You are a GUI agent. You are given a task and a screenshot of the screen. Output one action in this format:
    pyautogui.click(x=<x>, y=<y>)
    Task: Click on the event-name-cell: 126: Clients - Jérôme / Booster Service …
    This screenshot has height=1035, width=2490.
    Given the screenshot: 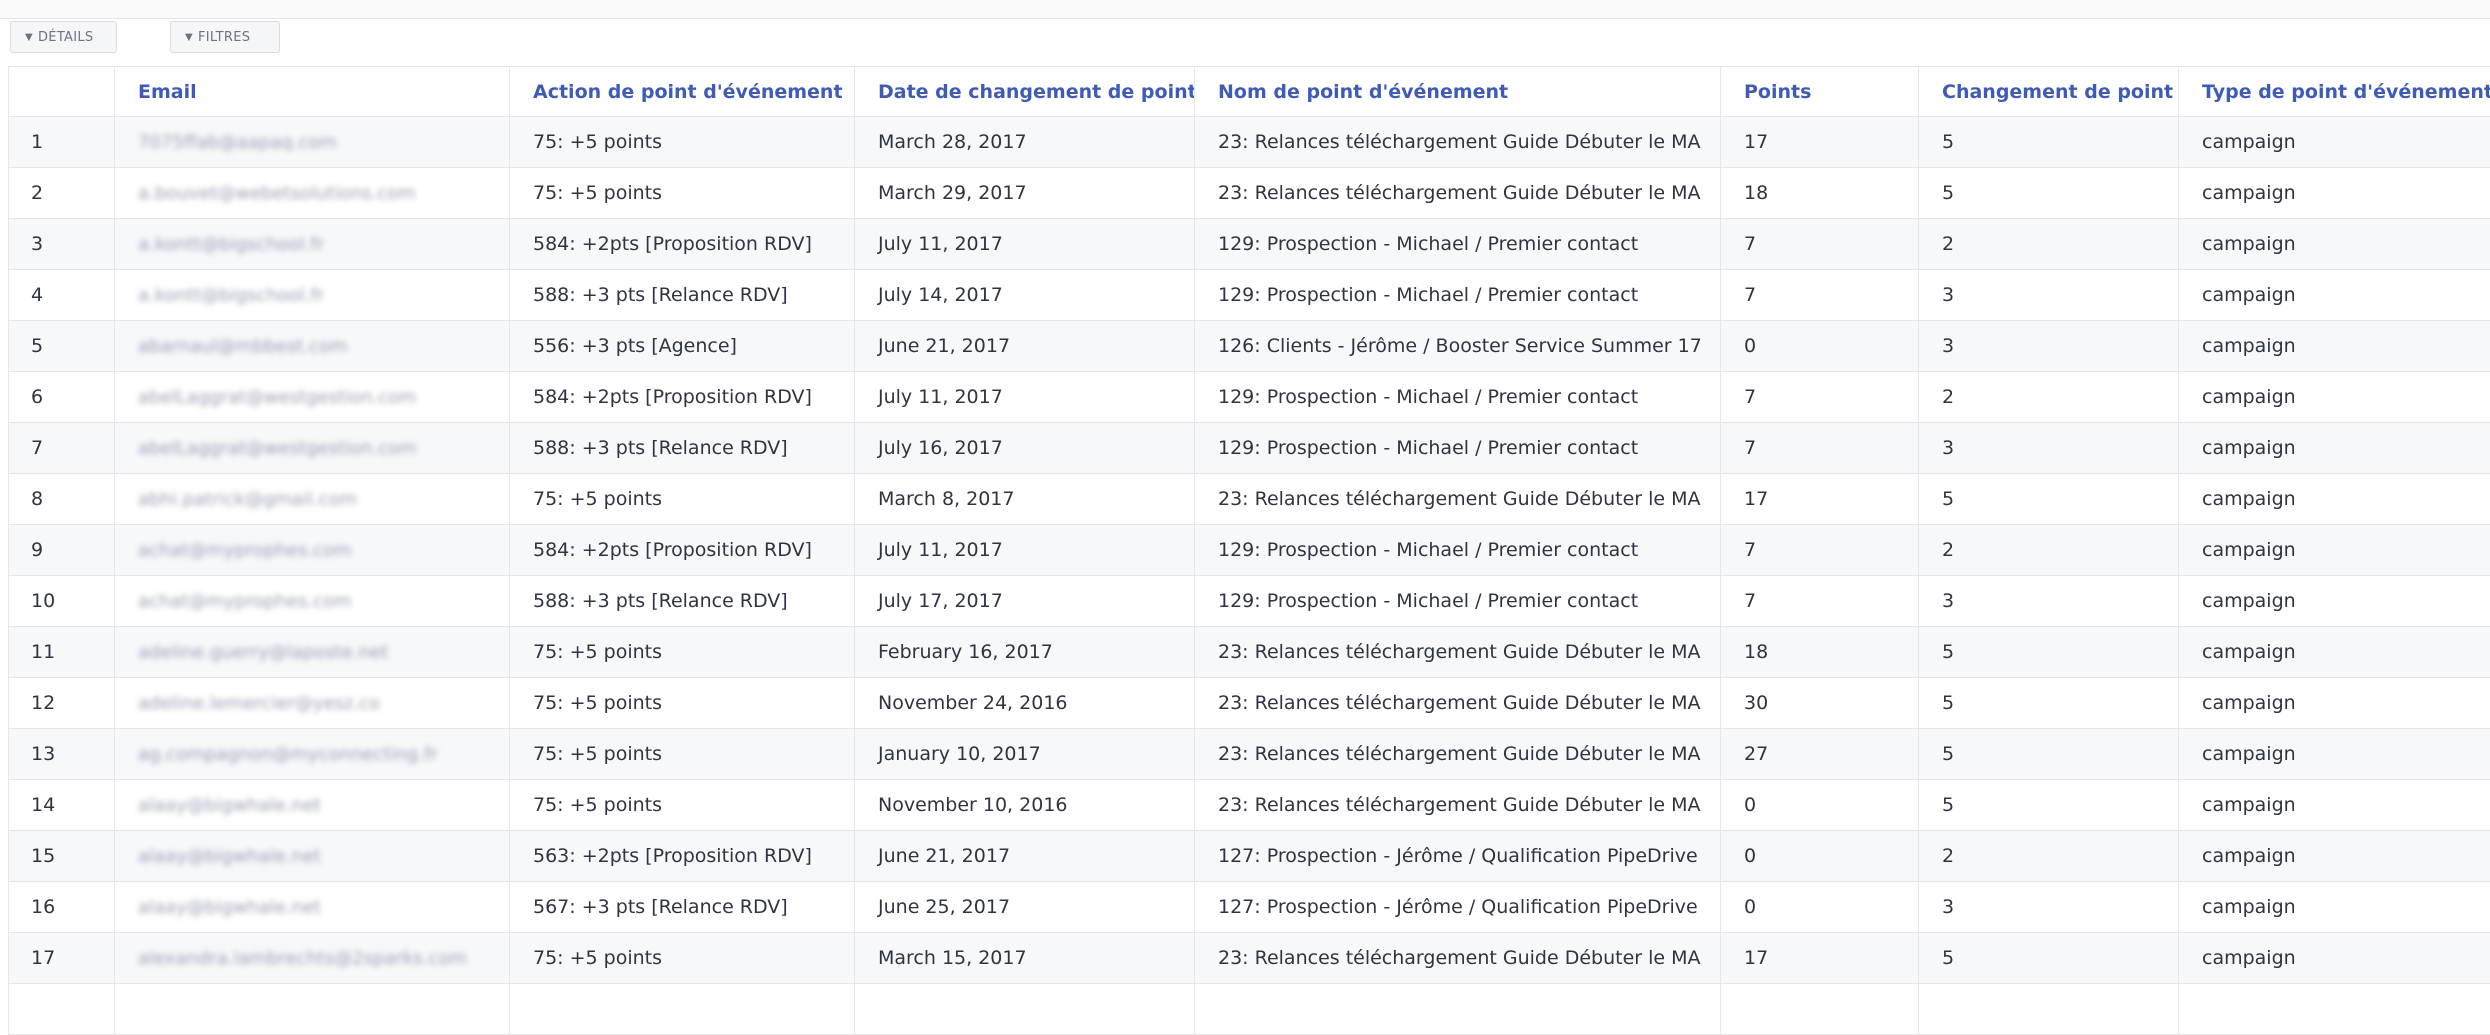 What is the action you would take?
    pyautogui.click(x=1458, y=346)
    